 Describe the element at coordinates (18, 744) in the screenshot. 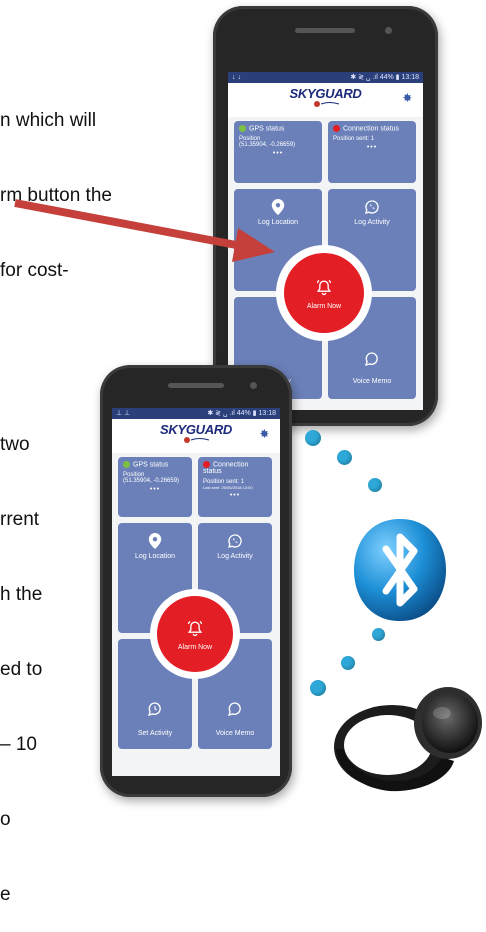

I see `text-line: – 10` at that location.